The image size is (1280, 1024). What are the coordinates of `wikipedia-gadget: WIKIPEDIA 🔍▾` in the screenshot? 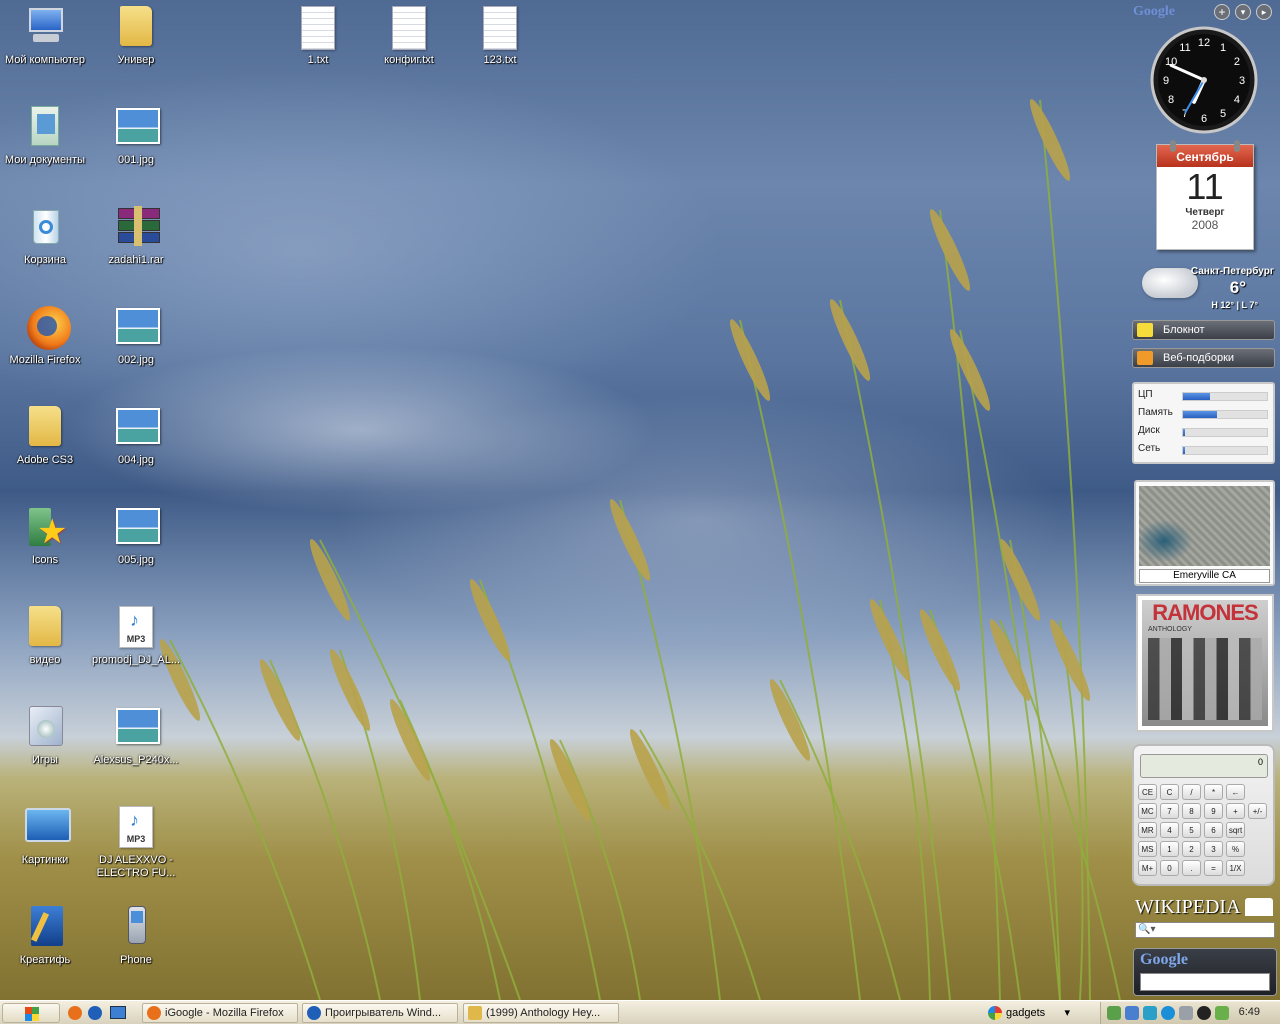 It's located at (1205, 918).